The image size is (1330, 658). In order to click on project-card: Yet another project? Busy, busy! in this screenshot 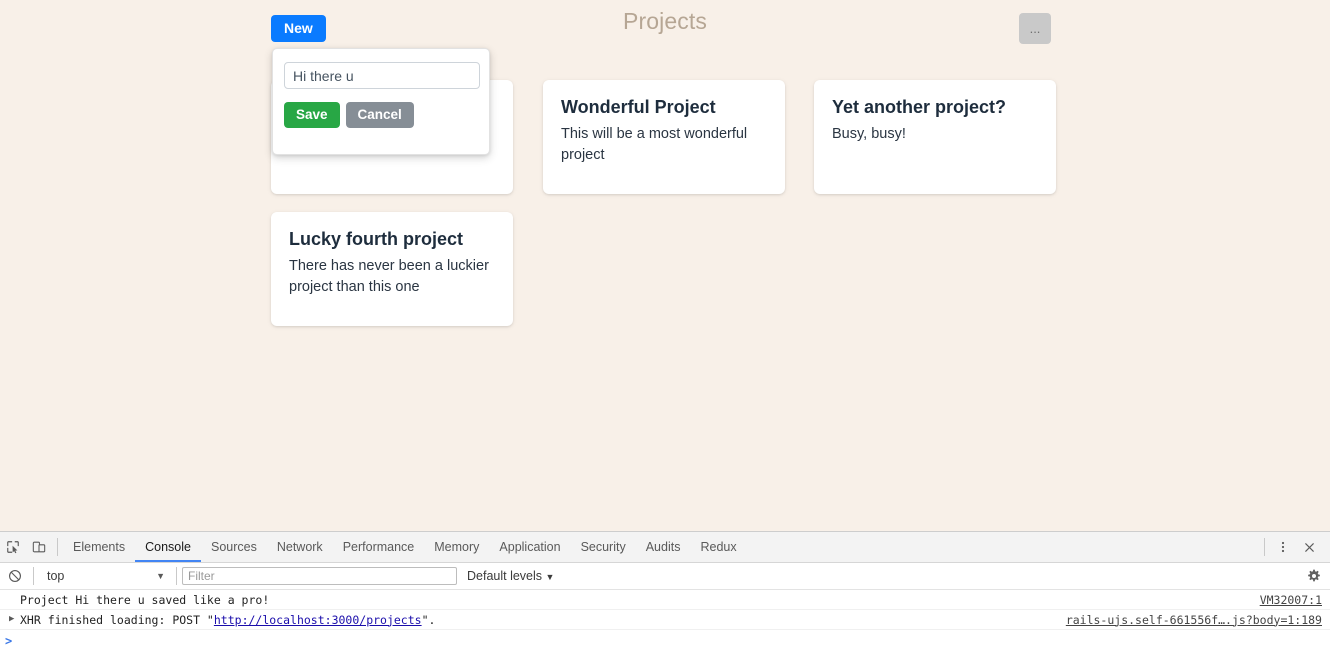, I will do `click(935, 137)`.